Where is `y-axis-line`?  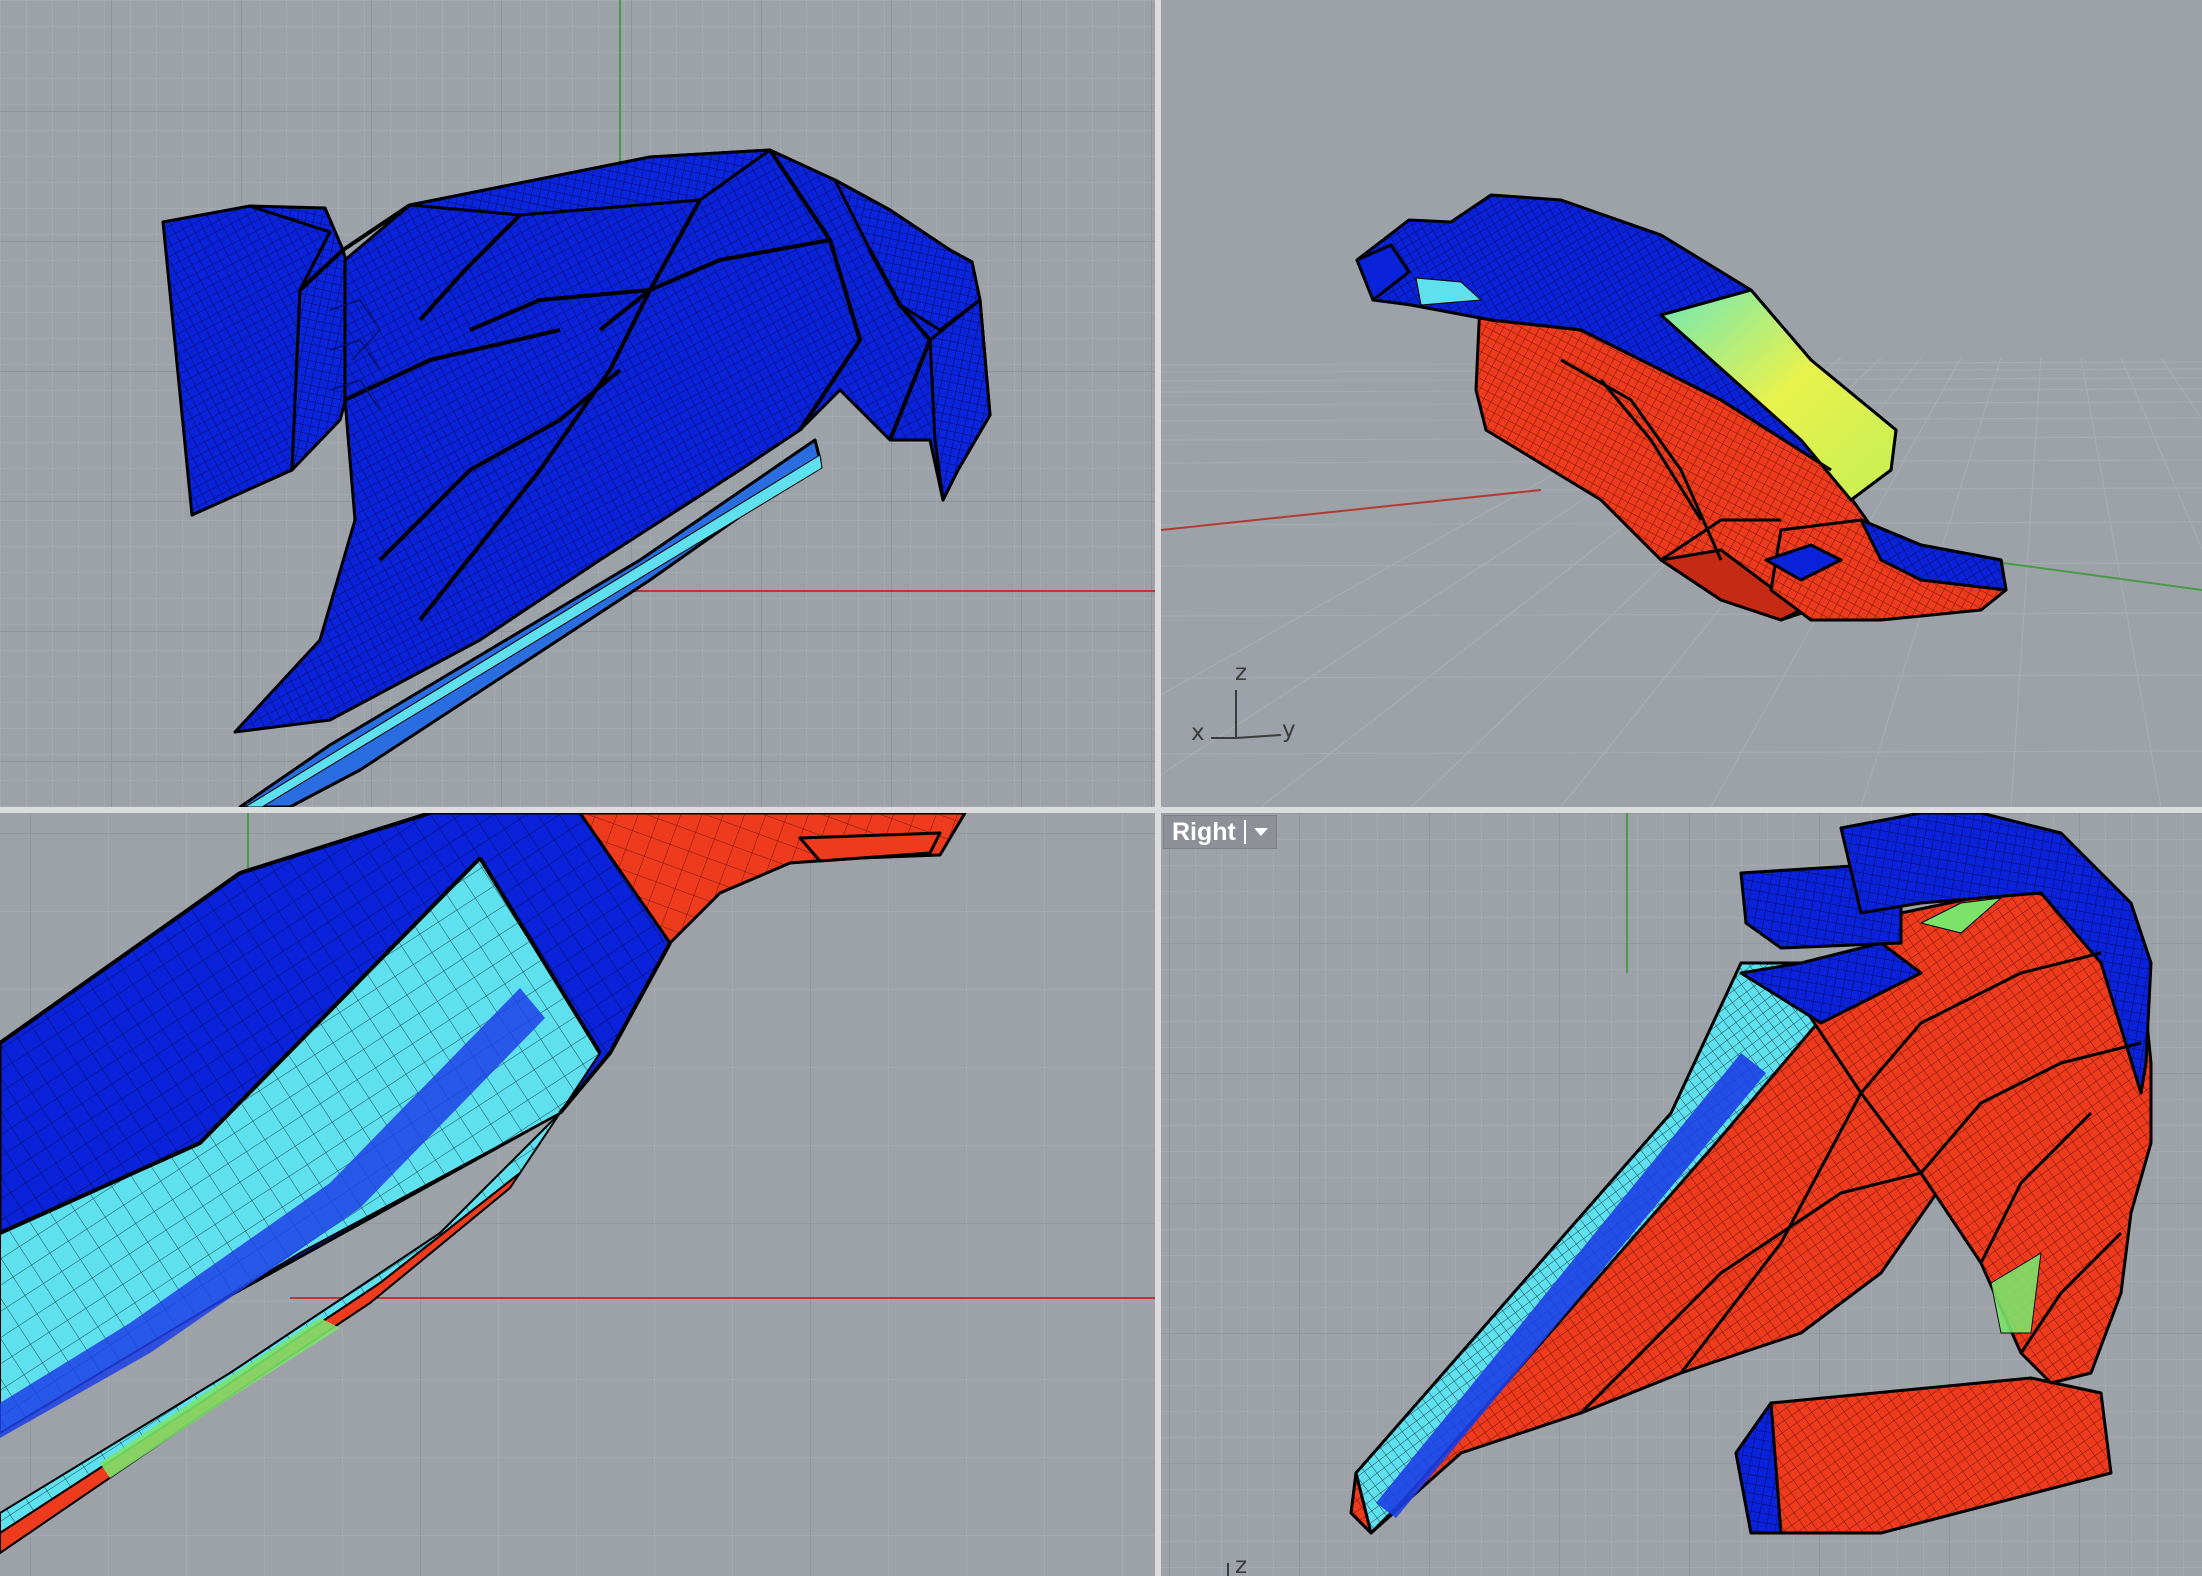
y-axis-line is located at coordinates (2091, 575).